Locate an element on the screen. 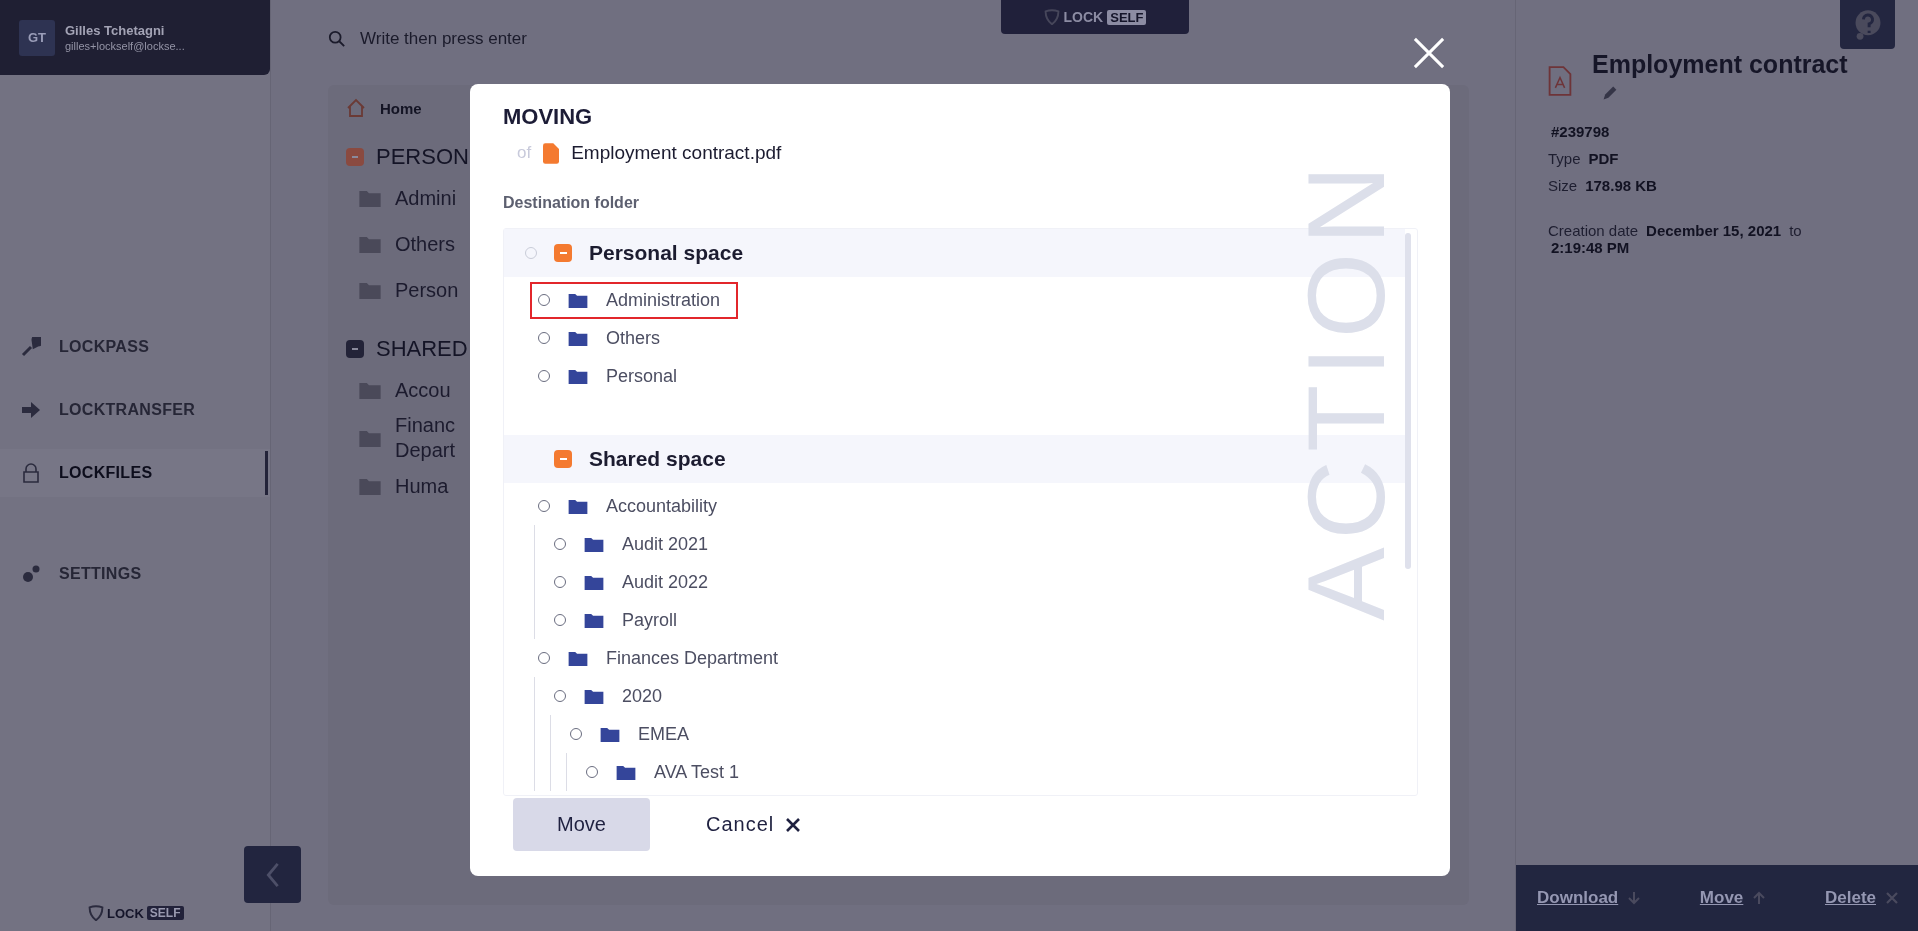 Image resolution: width=1918 pixels, height=931 pixels. user-avatar: GT is located at coordinates (37, 37).